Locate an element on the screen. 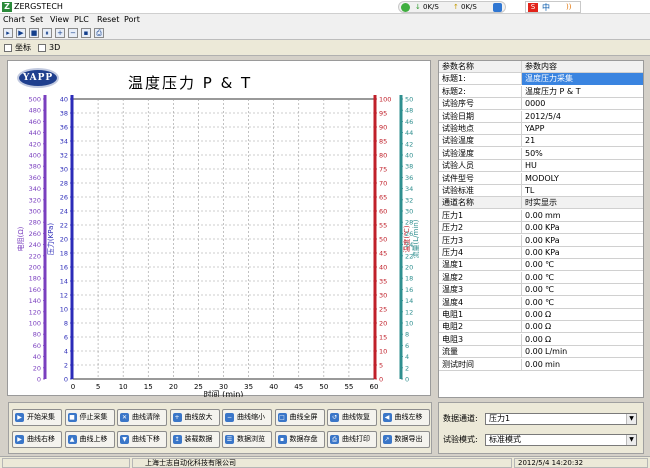  menu-bar: Chart Set View PLC Reset Port is located at coordinates (325, 20).